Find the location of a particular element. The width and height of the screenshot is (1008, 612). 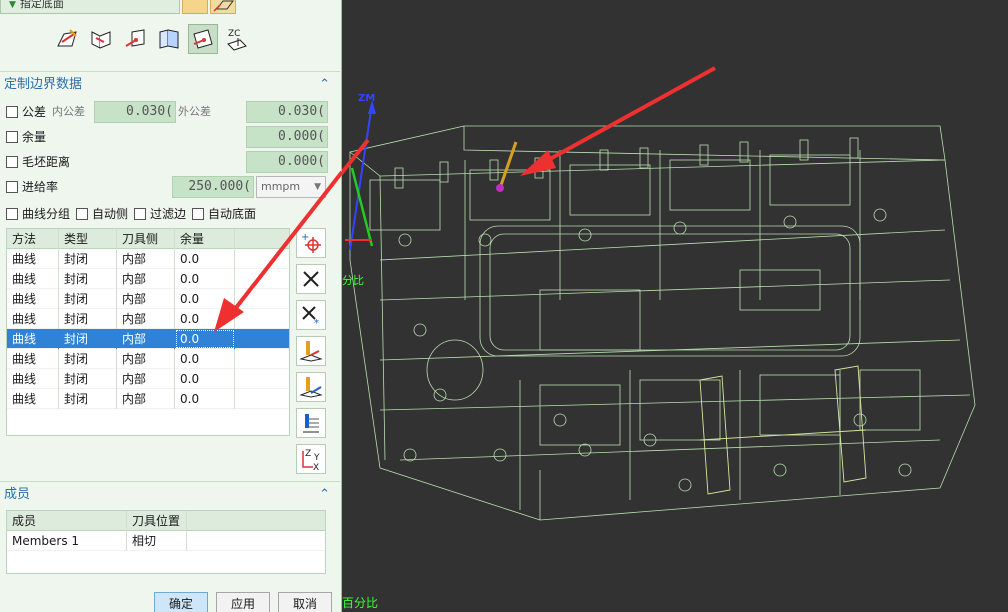

column-header: 类型 is located at coordinates (88, 239).